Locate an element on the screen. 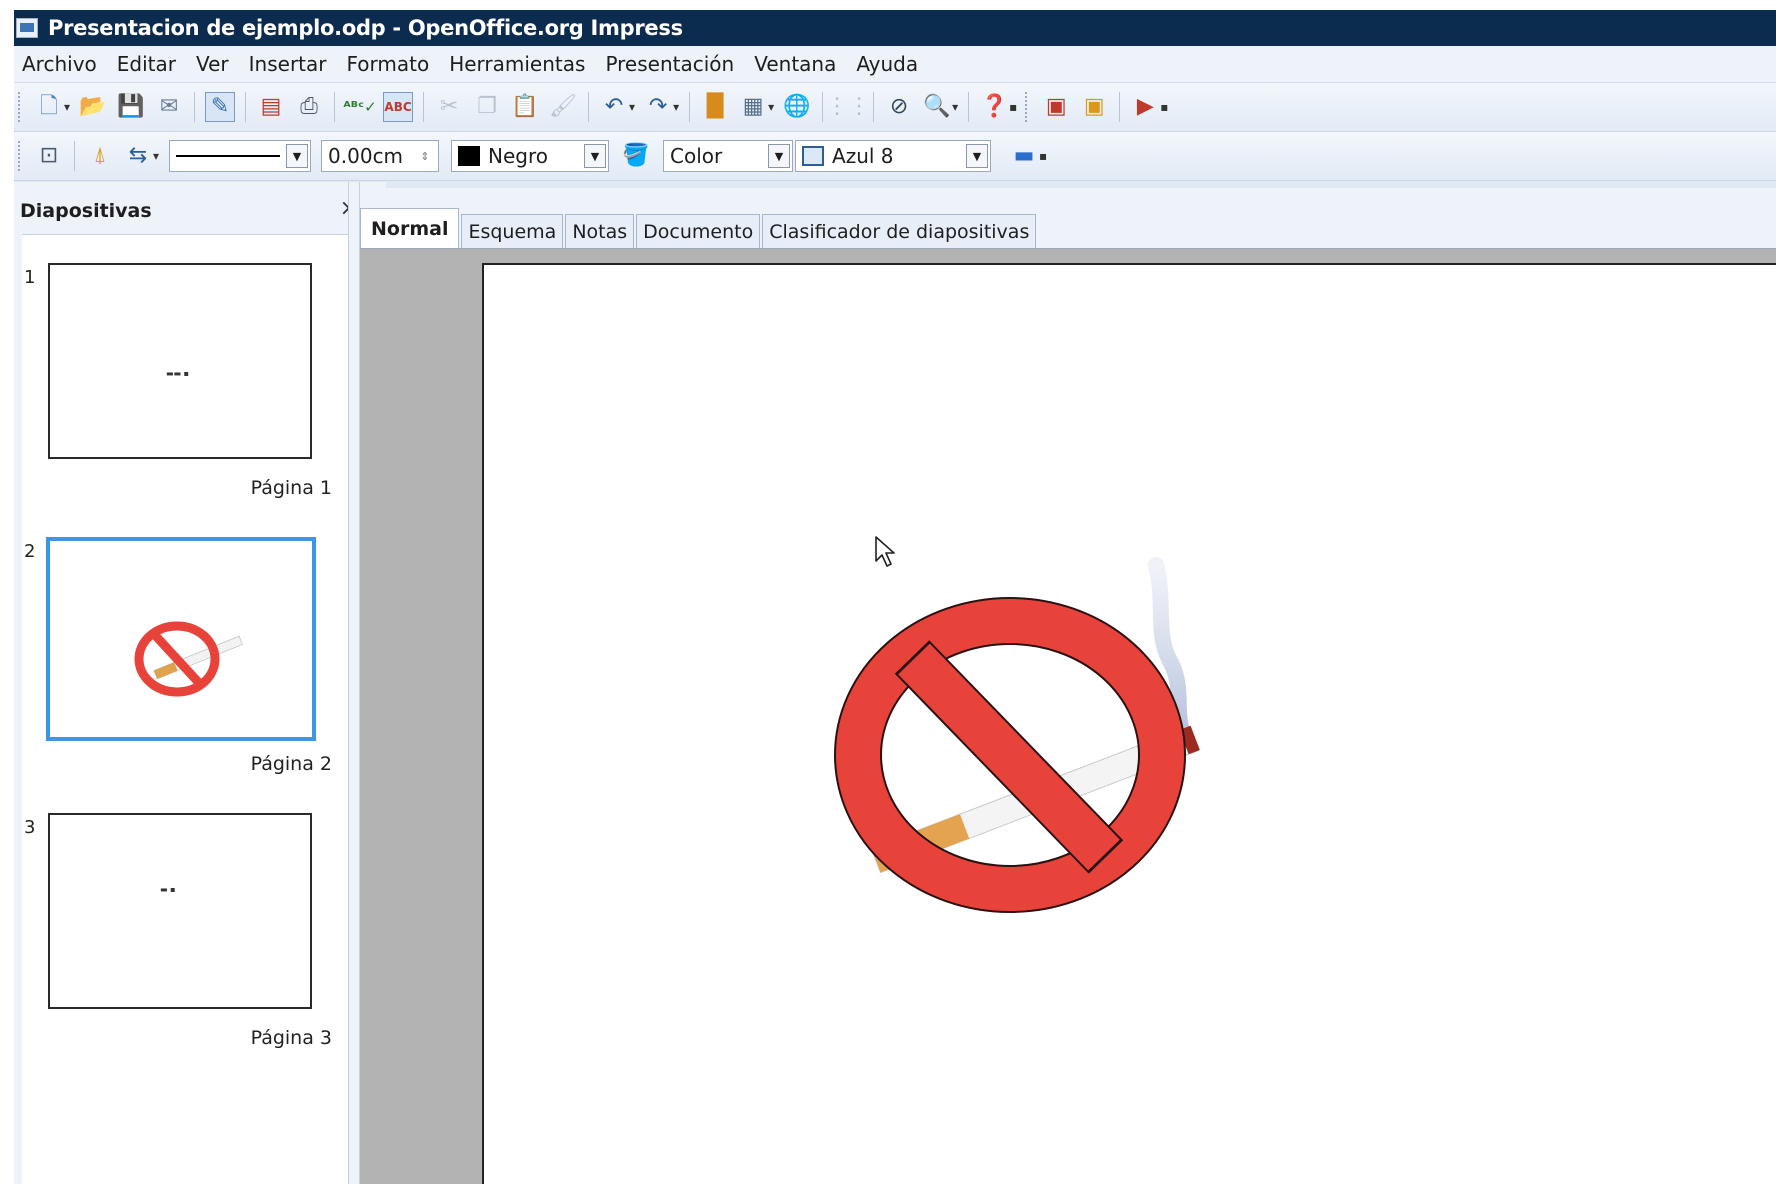  area-color-select: Azul 8 ▼ is located at coordinates (893, 156).